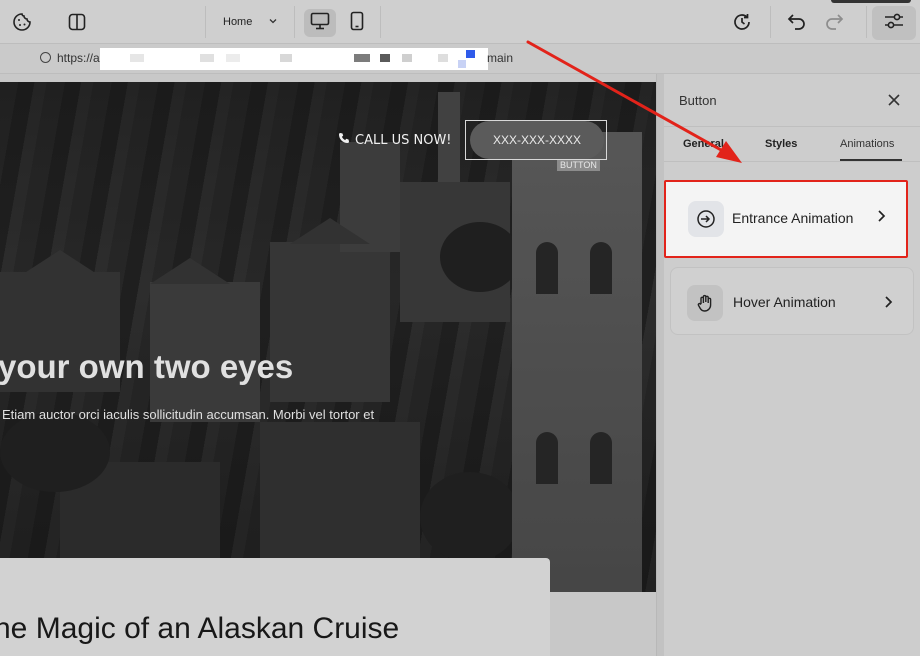  I want to click on call-us-link: CALL US NOW!, so click(395, 140).